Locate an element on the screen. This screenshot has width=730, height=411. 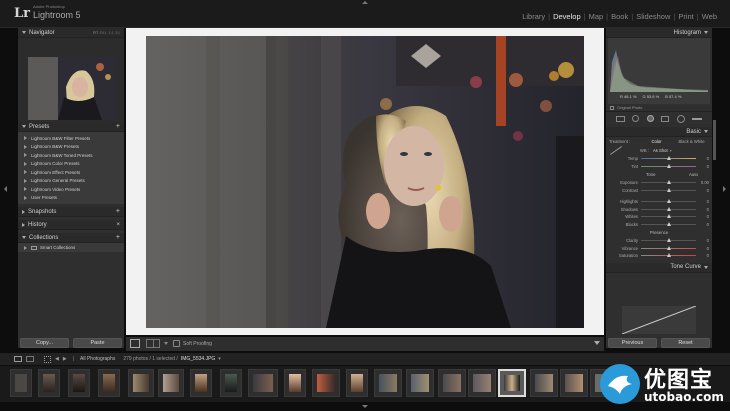
tone-curve-header: Tone Curve is located at coordinates (659, 267).